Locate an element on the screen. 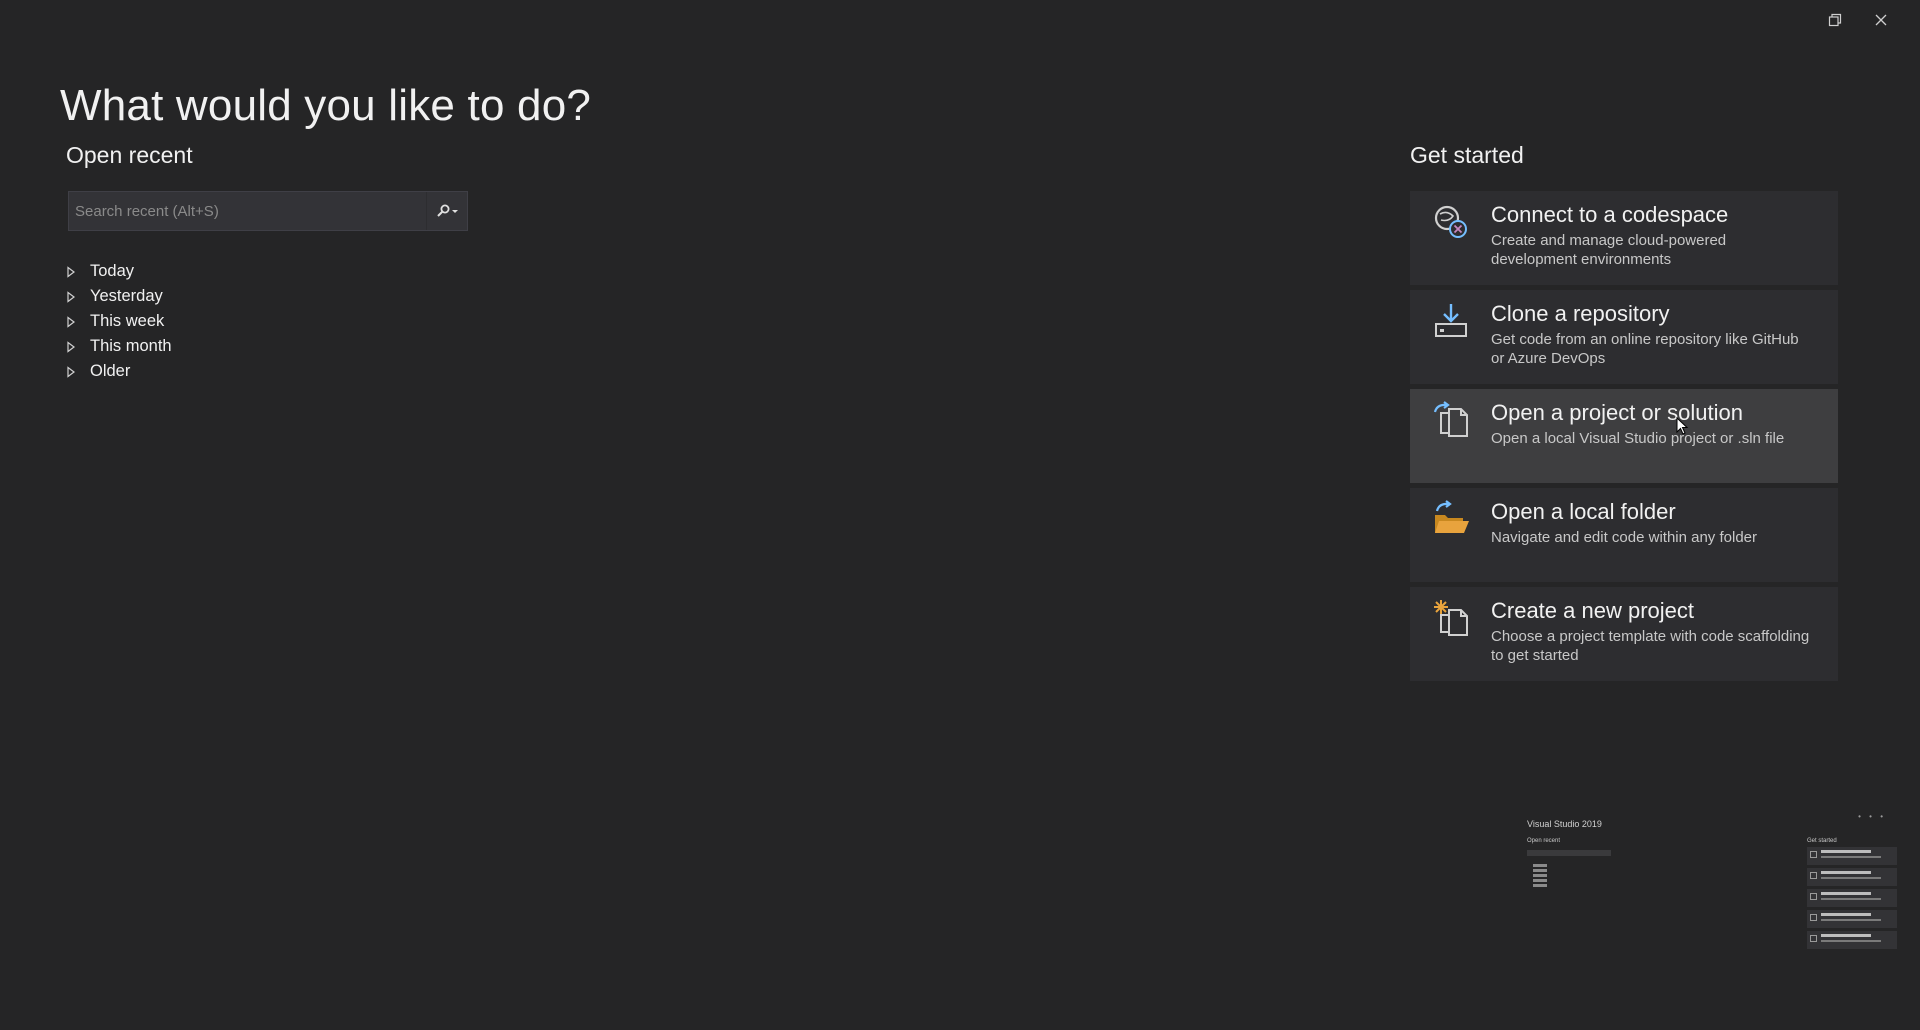 The image size is (1920, 1030). recent-group-label: Older is located at coordinates (110, 371).